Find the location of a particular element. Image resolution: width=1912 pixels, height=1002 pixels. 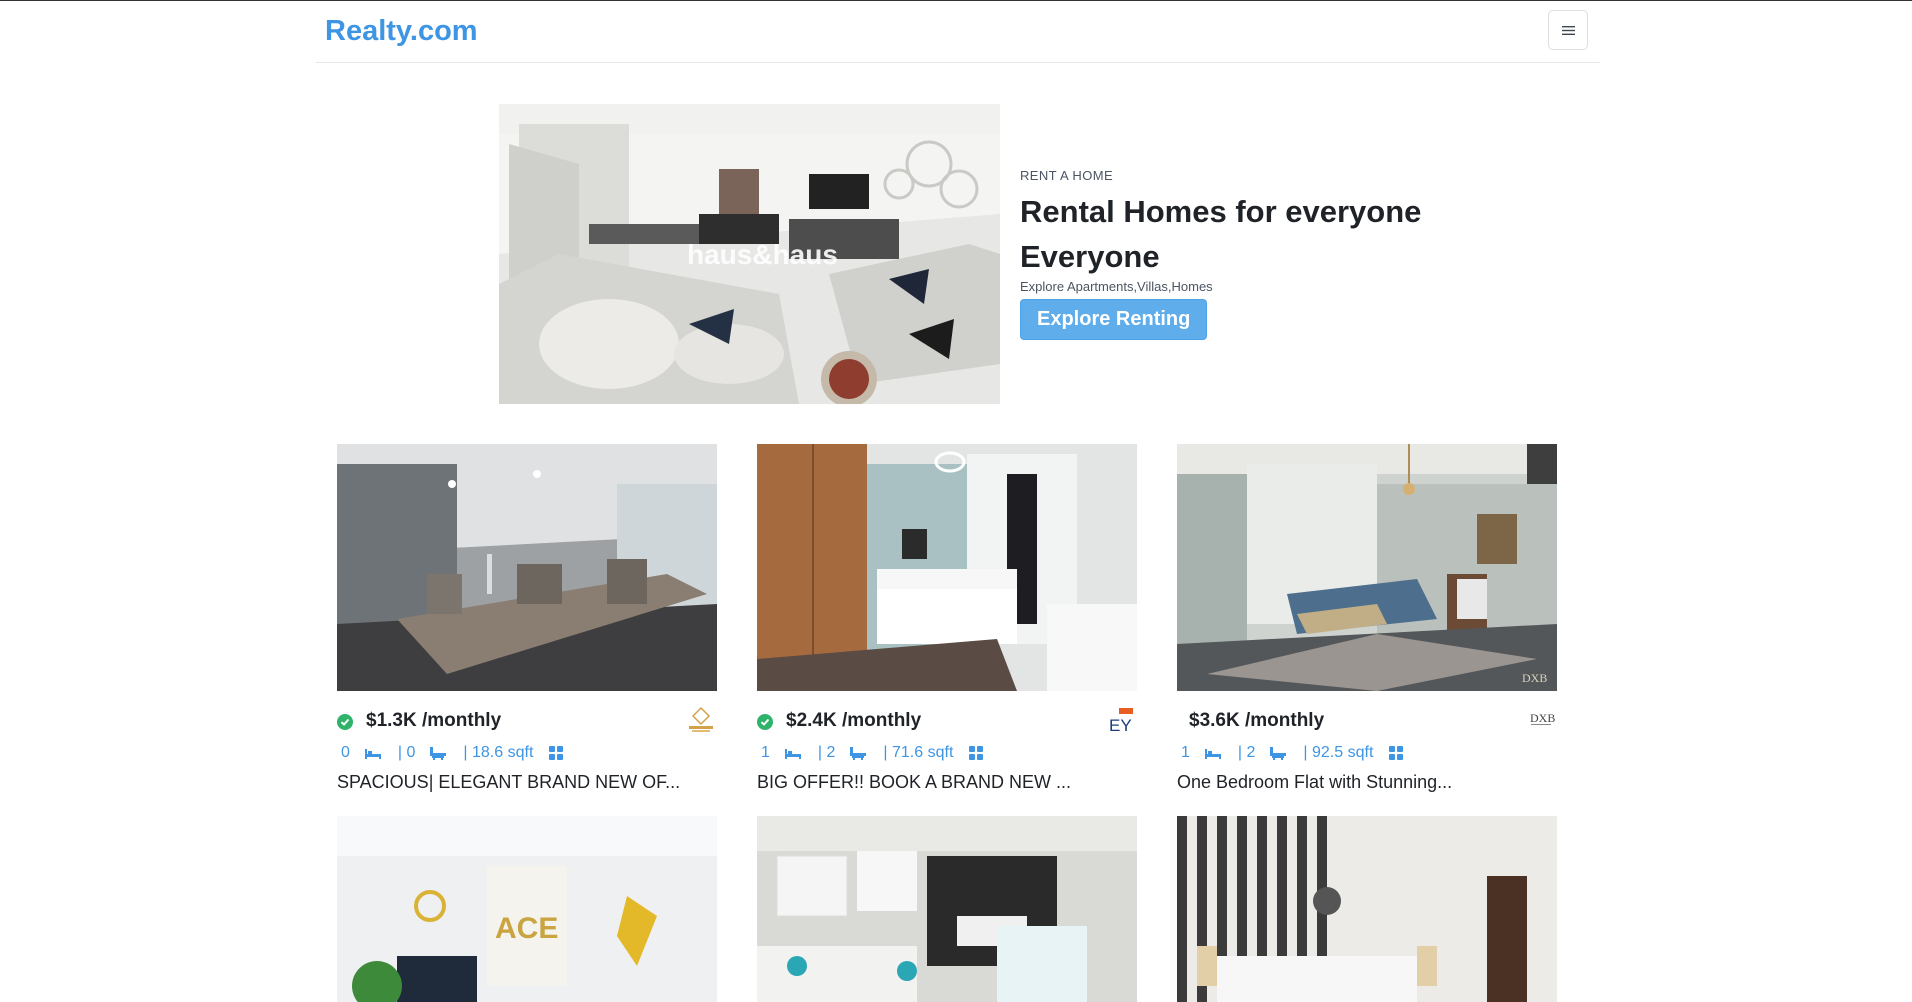

hamburger-menu-icon is located at coordinates (1568, 30).